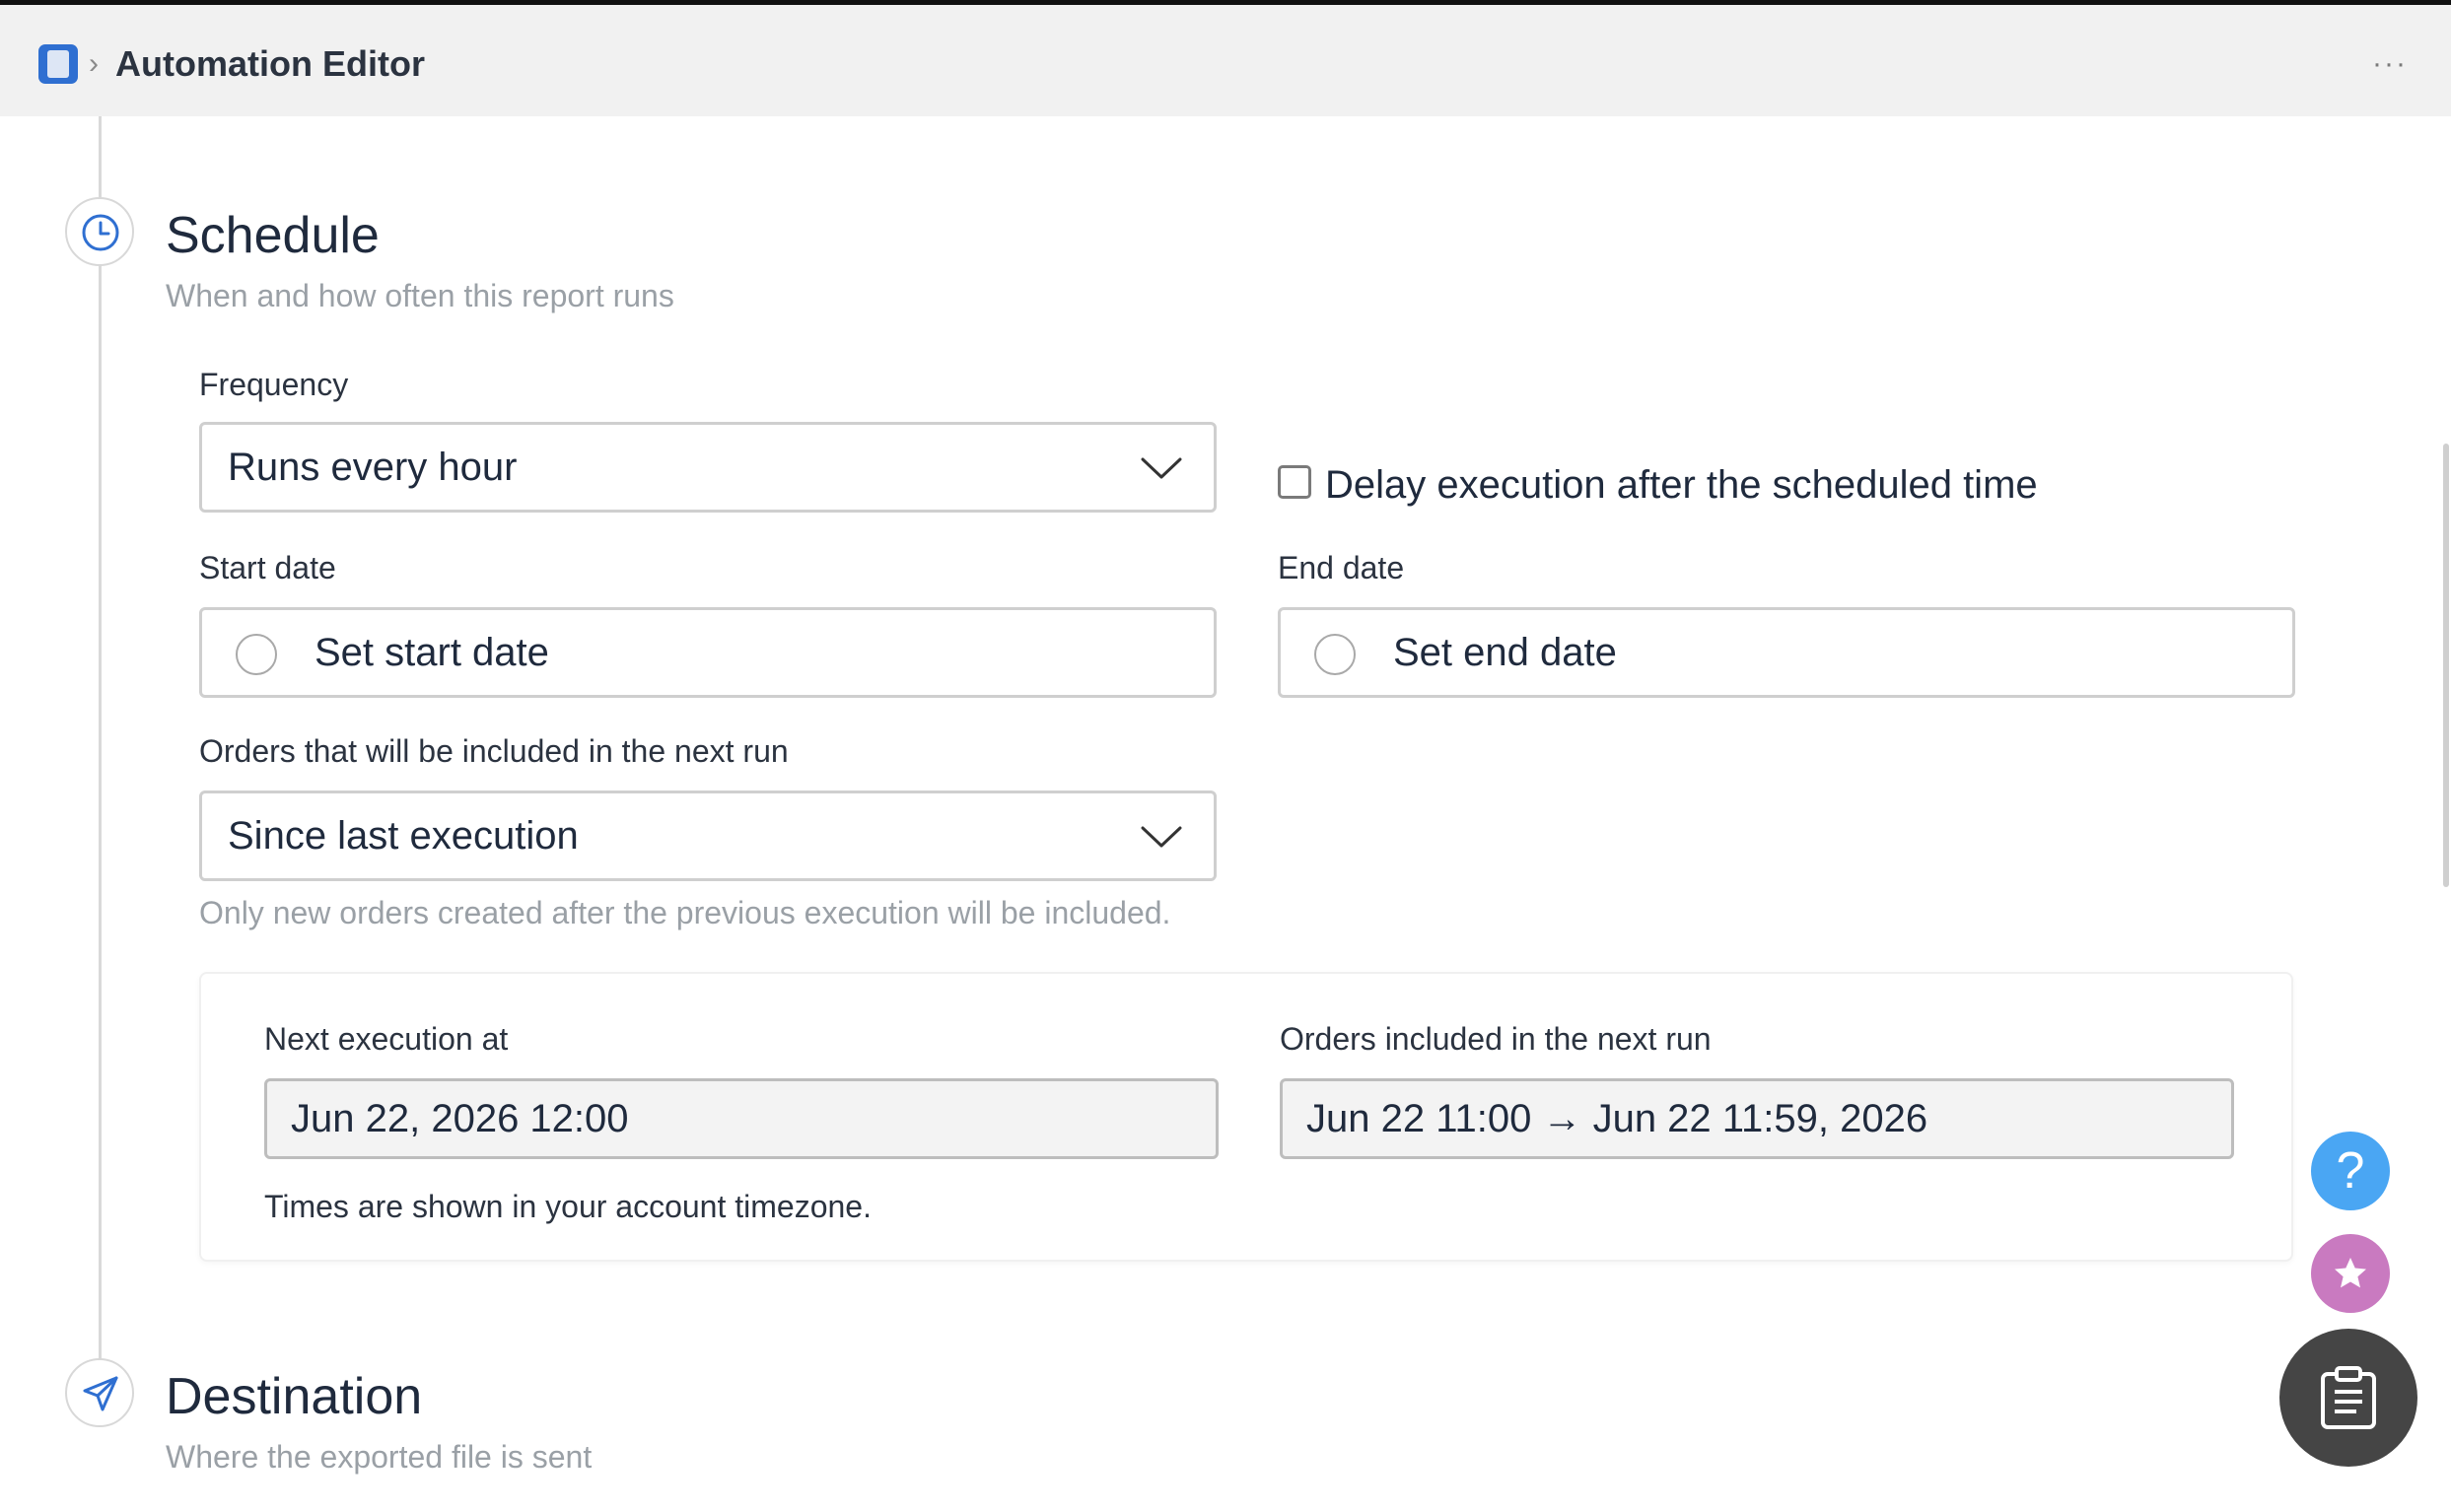 The width and height of the screenshot is (2451, 1512). What do you see at coordinates (432, 653) in the screenshot?
I see `start-date-placeholder: Set start date` at bounding box center [432, 653].